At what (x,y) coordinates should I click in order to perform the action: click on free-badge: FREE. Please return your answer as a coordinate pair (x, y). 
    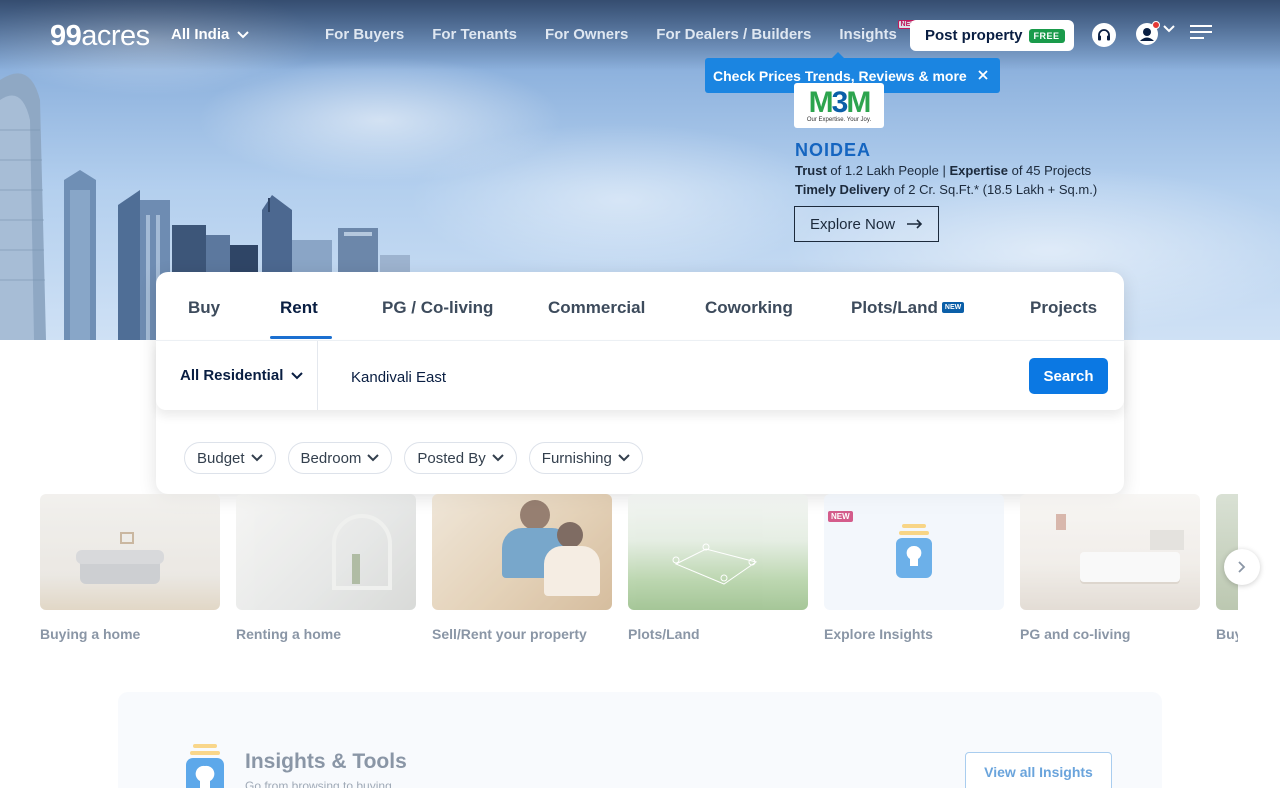
    Looking at the image, I should click on (1046, 35).